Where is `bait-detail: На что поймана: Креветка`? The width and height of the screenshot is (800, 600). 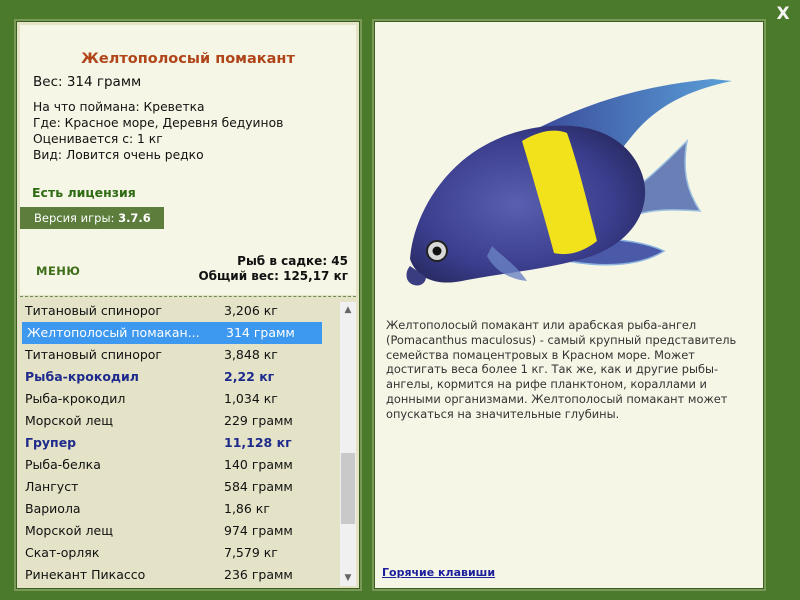 bait-detail: На что поймана: Креветка is located at coordinates (119, 107).